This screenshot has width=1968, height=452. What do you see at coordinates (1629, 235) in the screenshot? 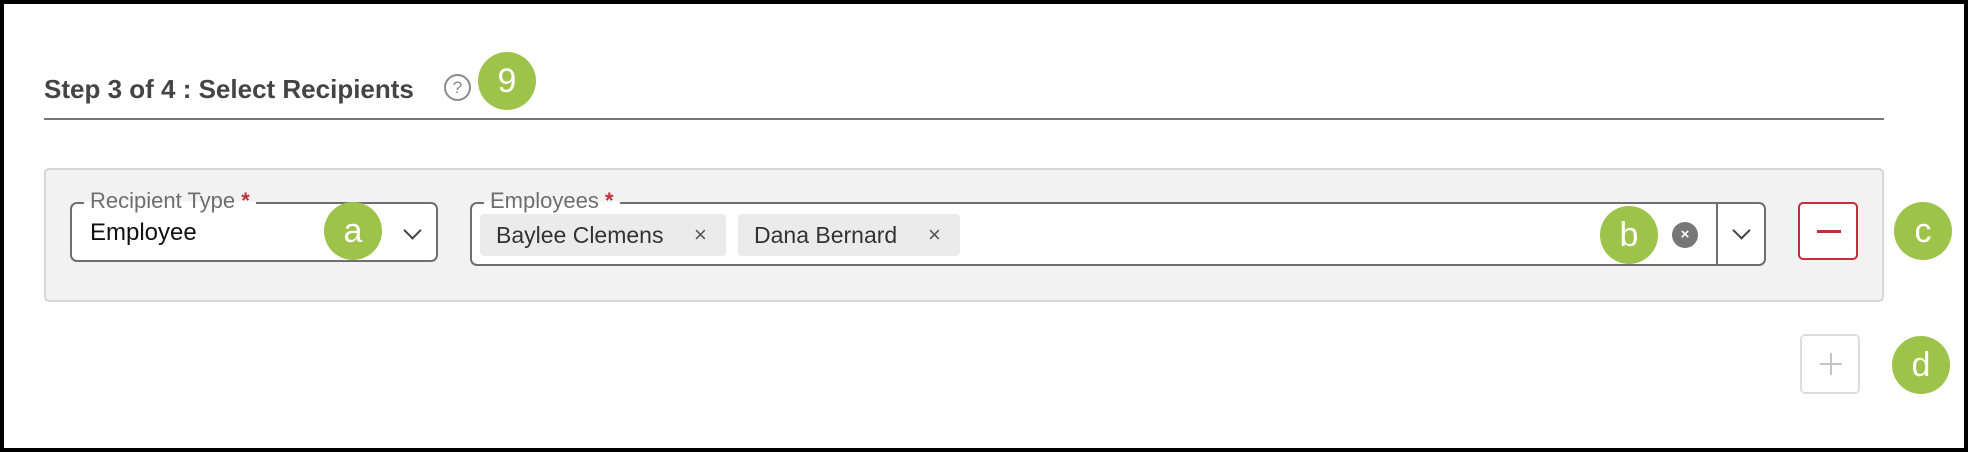
I see `callout-badge-employees: b` at bounding box center [1629, 235].